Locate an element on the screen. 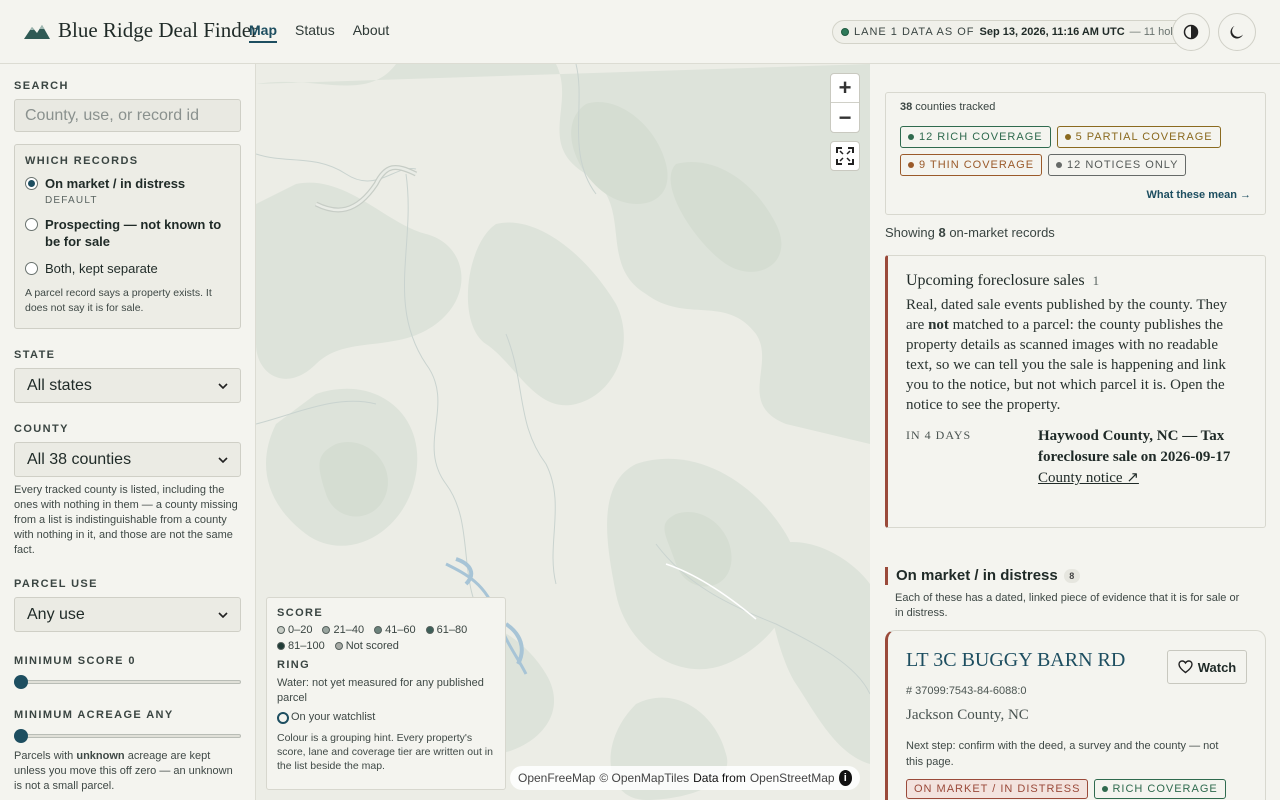 The image size is (1280, 800). radio-default-tag: DEFAULT is located at coordinates (71, 200).